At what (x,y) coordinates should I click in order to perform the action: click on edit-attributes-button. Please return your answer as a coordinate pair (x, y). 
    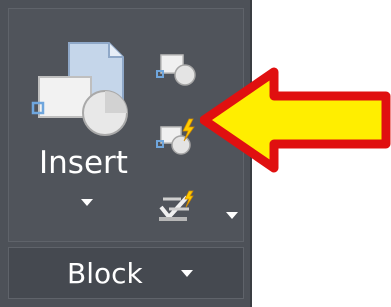
    Looking at the image, I should click on (177, 207).